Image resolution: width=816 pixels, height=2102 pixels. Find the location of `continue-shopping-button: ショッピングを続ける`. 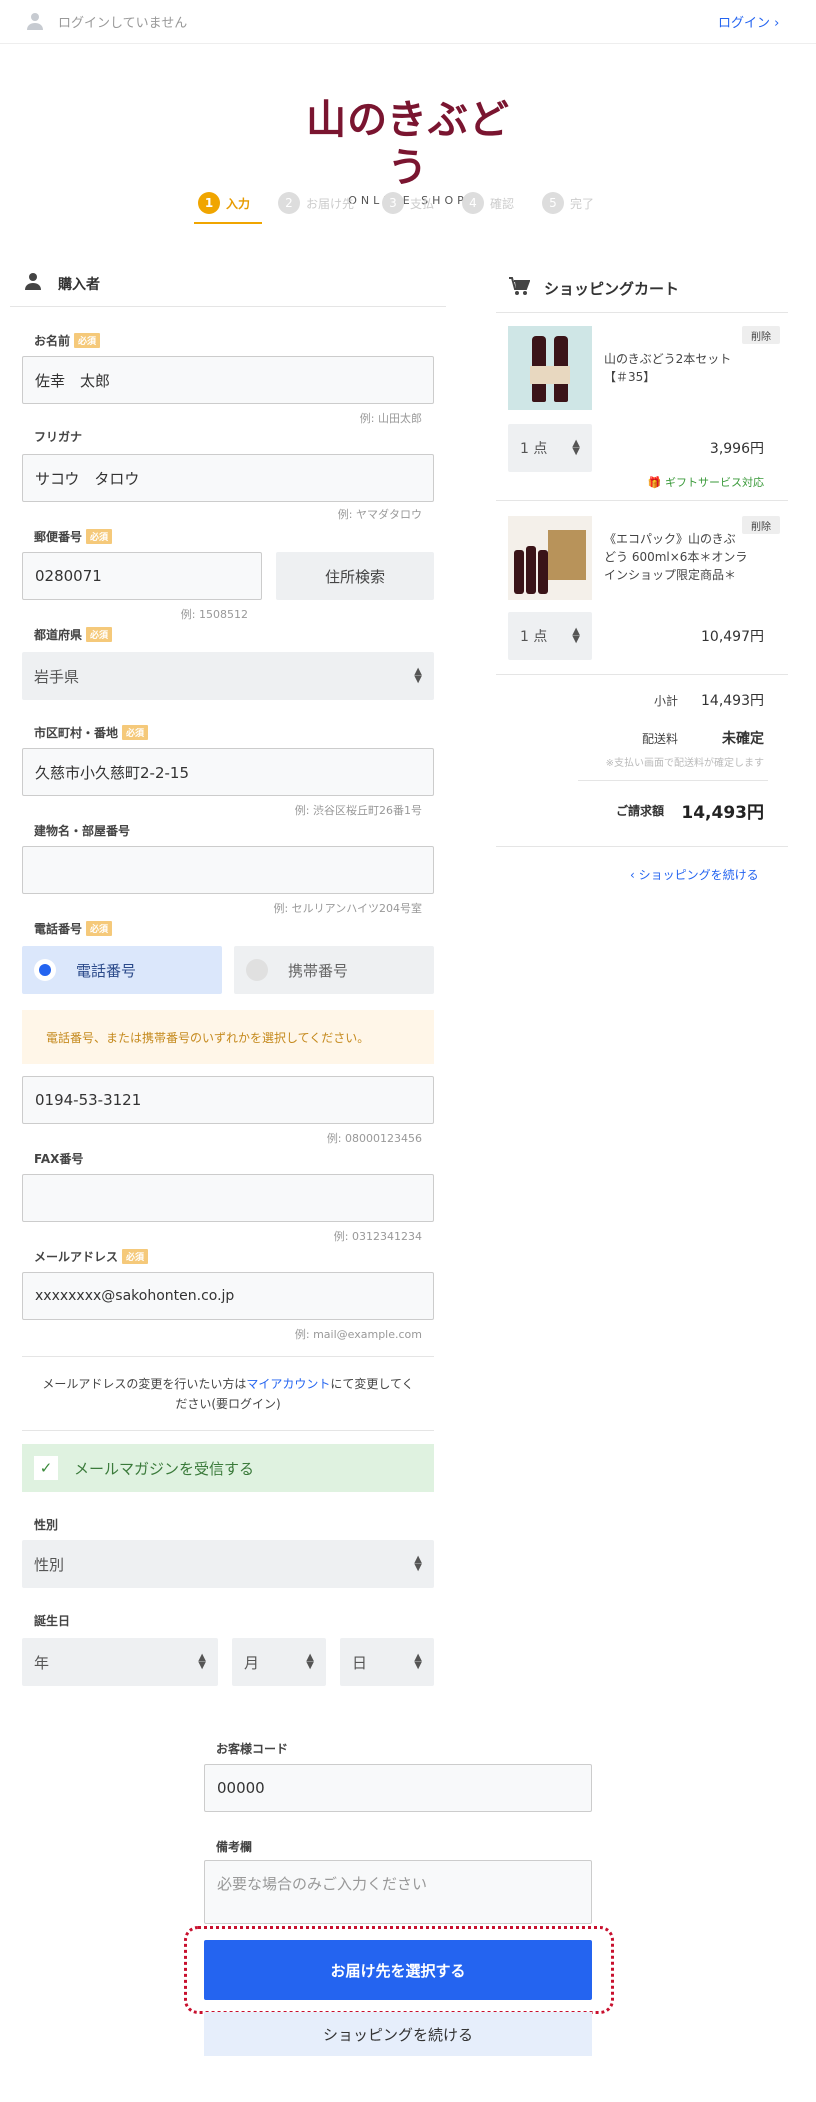

continue-shopping-button: ショッピングを続ける is located at coordinates (398, 2034).